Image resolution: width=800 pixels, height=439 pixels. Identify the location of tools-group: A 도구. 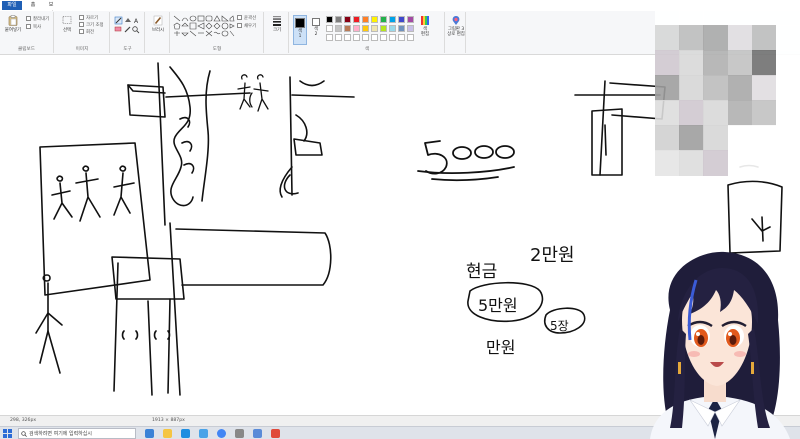
(128, 32).